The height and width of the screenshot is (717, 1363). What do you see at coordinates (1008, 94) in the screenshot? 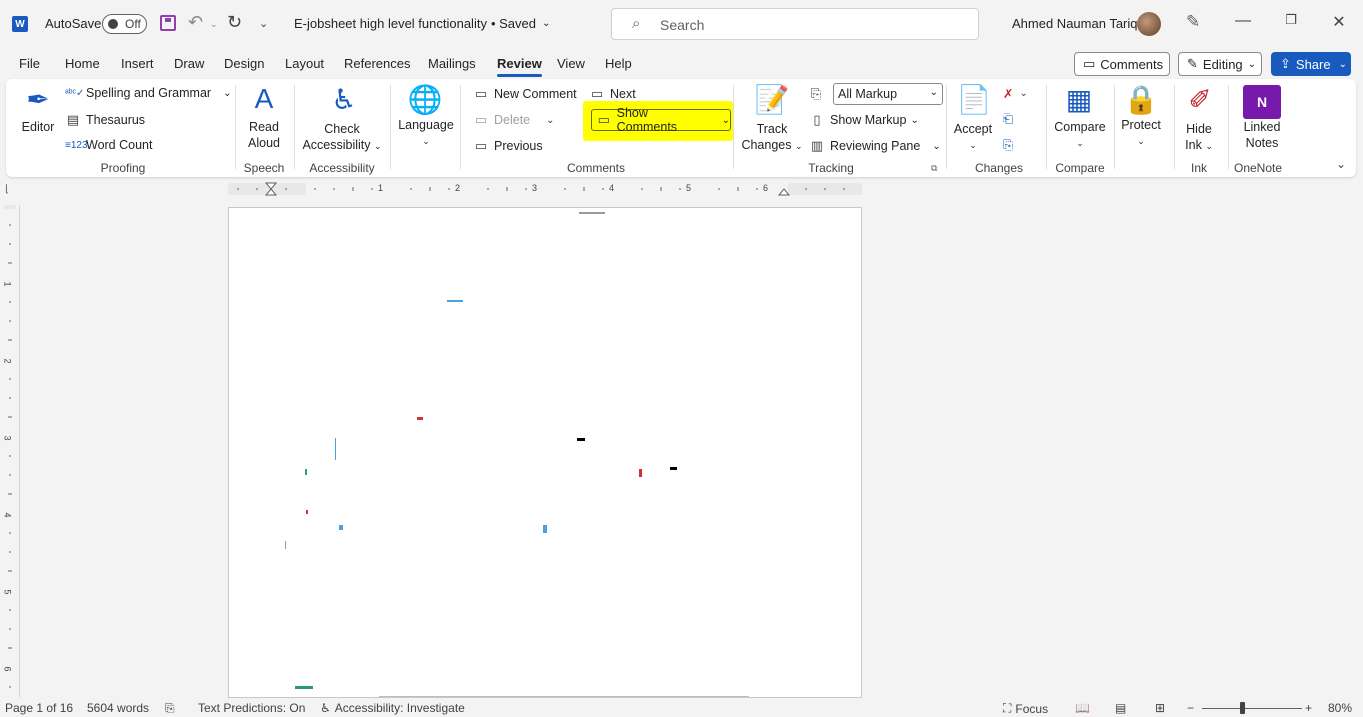
I see `reject-icon: ✗` at bounding box center [1008, 94].